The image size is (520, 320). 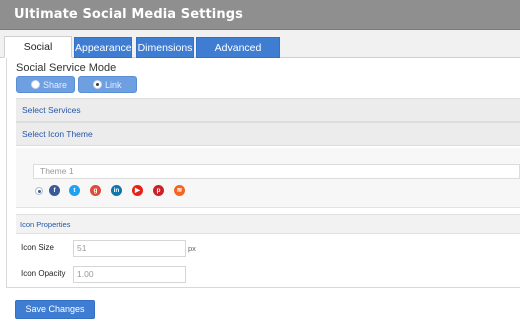 I want to click on rss-icon: ≋, so click(x=179, y=190).